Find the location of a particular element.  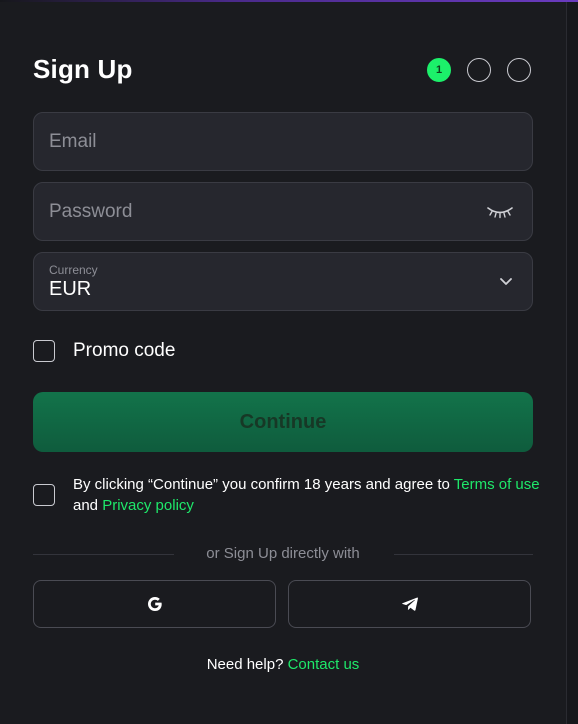

telegram-icon is located at coordinates (410, 604).